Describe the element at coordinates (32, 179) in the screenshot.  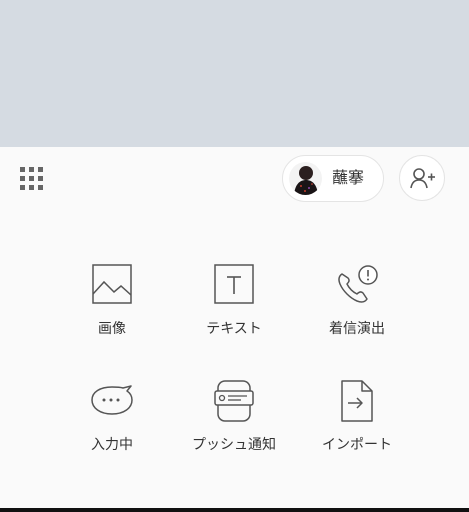
I see `grid-icon` at that location.